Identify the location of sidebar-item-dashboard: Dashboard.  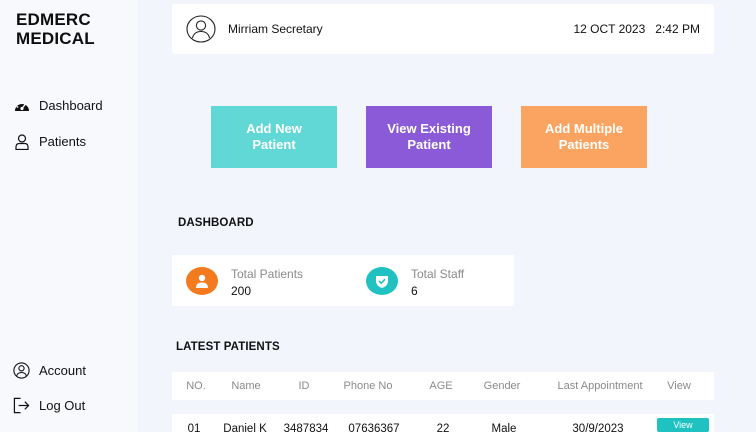
(58, 105).